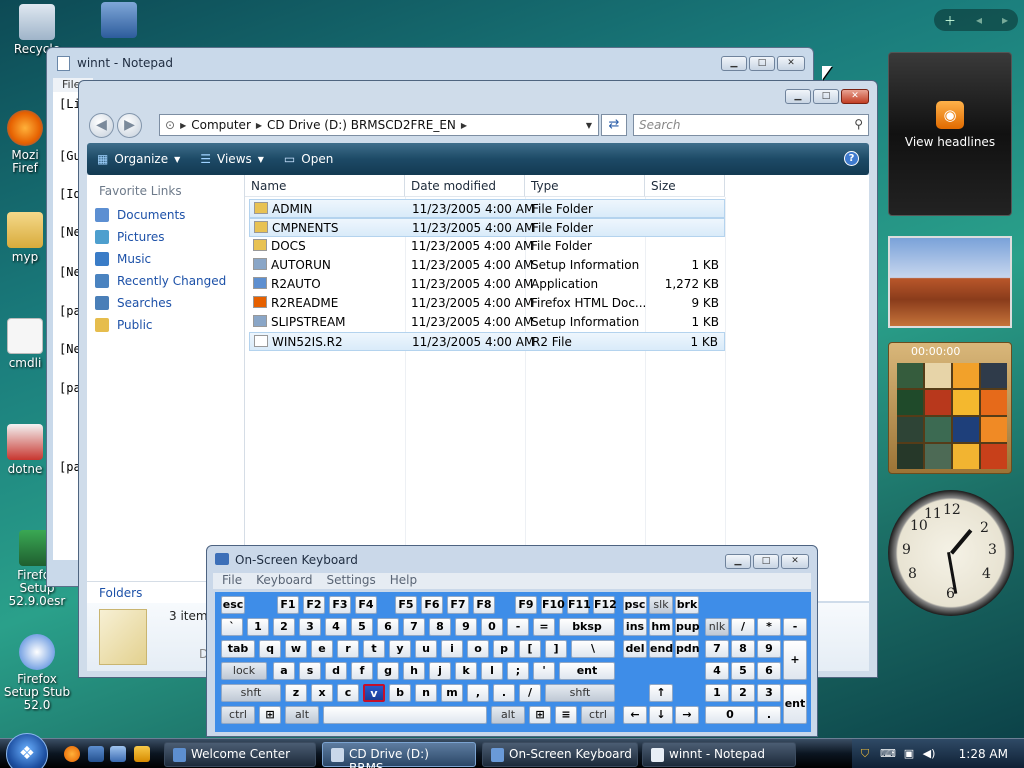 The image size is (1024, 768). What do you see at coordinates (504, 649) in the screenshot?
I see `key-p: p` at bounding box center [504, 649].